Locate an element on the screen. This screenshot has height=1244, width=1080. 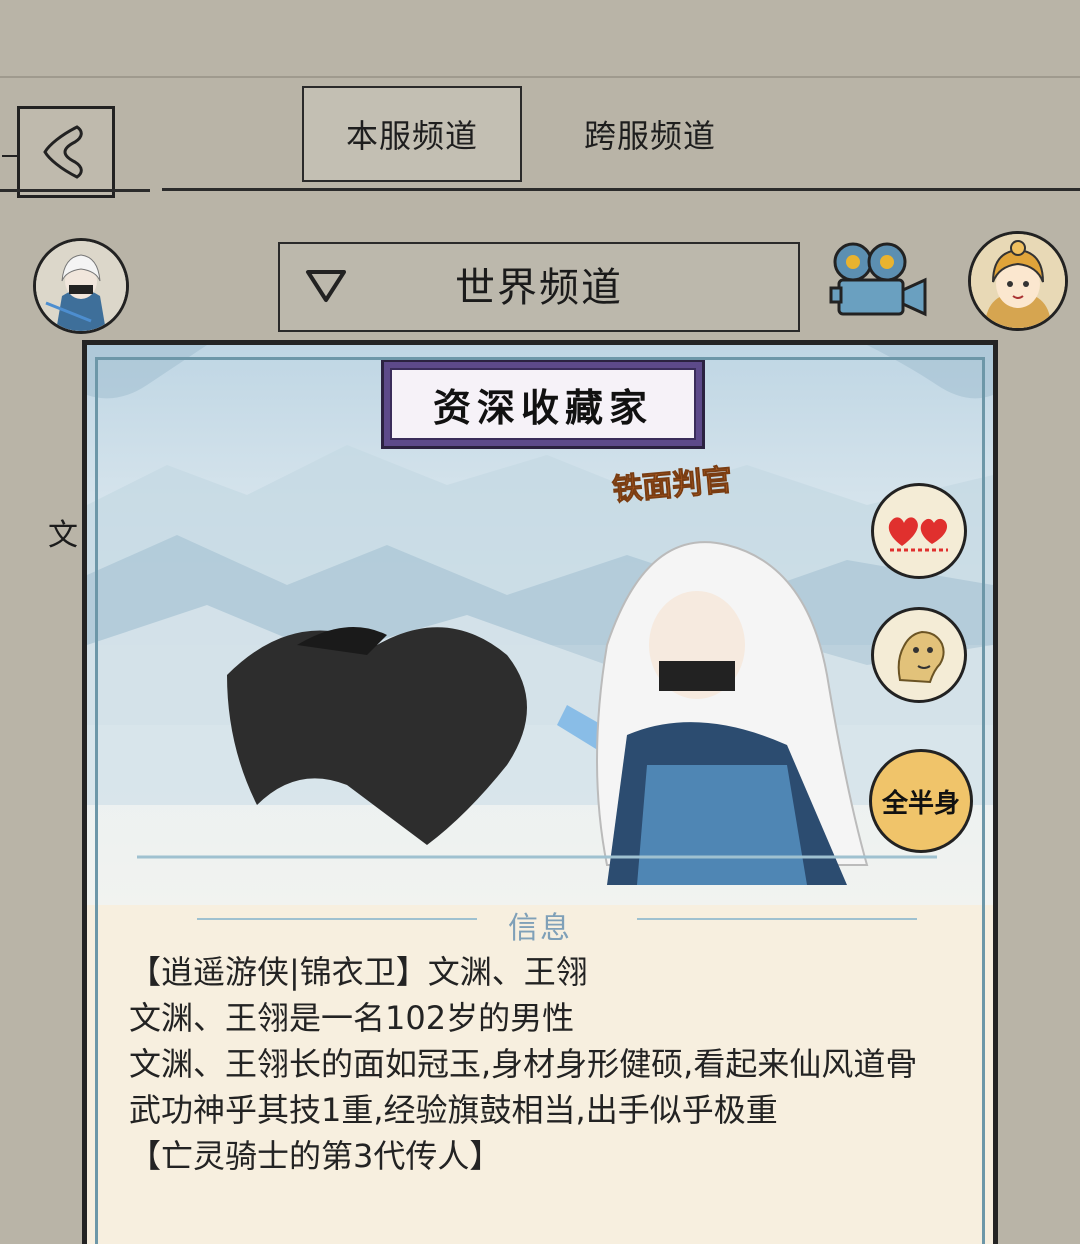
side-label: 文 is located at coordinates (63, 535).